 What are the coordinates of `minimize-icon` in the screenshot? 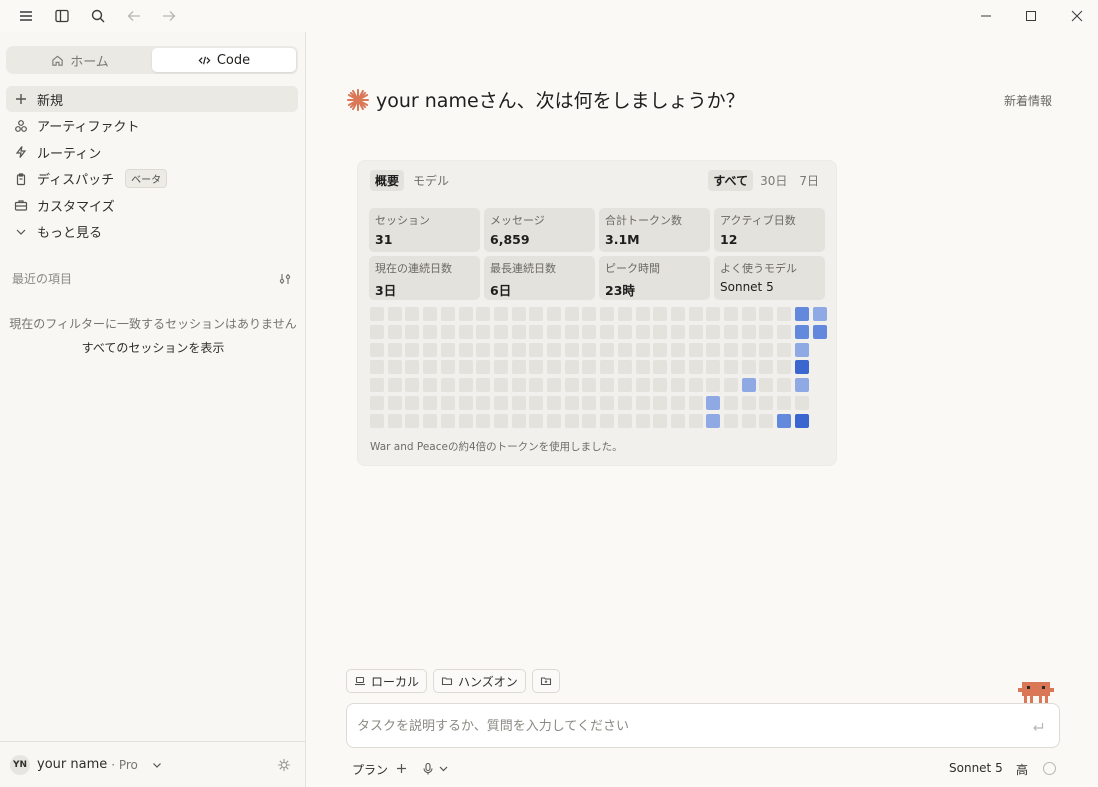 It's located at (986, 16).